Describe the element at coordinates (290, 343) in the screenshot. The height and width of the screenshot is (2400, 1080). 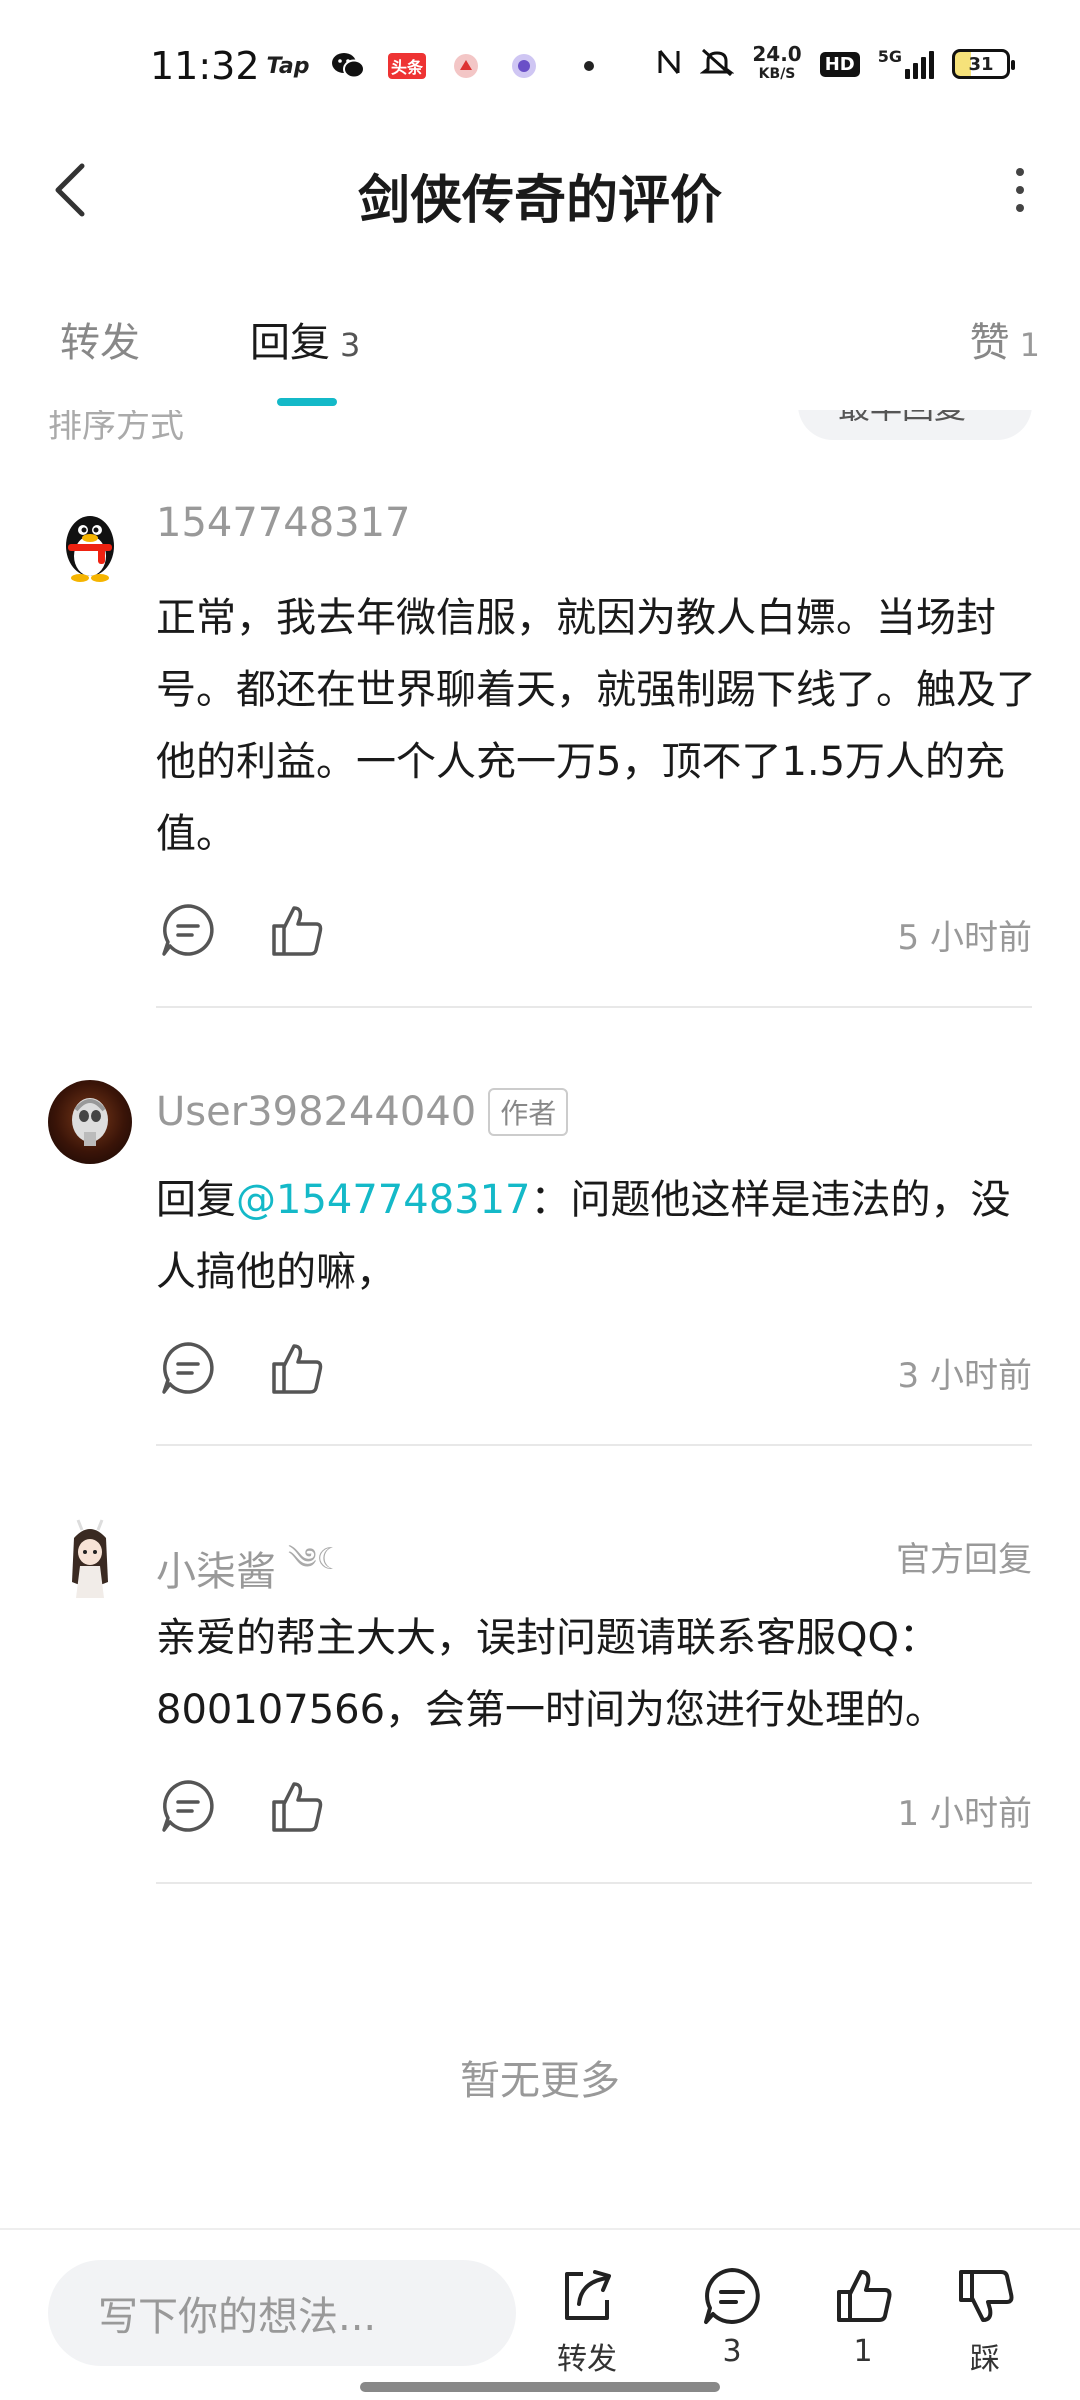
I see `tab-reply-label: 回复` at that location.